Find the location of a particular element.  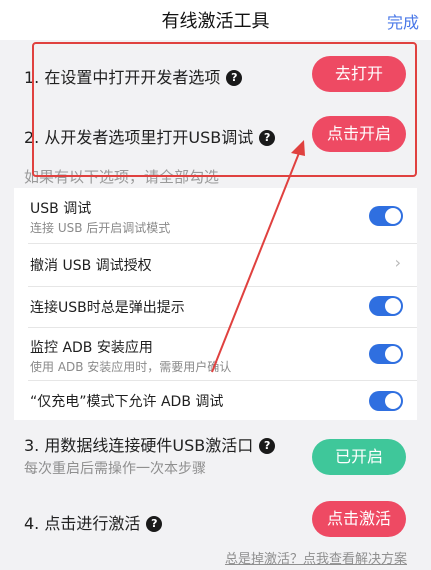

annotation-arrow is located at coordinates (258, 256).